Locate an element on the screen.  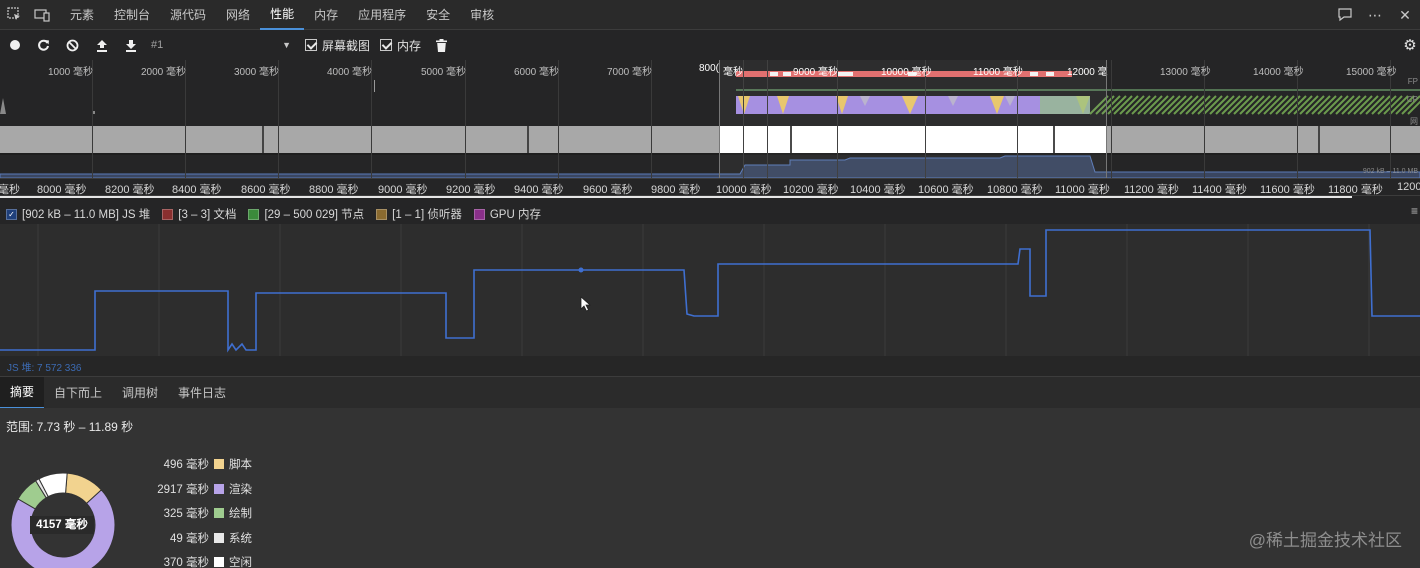
overview-tick-label: 1000 毫秒 is located at coordinates (71, 72).